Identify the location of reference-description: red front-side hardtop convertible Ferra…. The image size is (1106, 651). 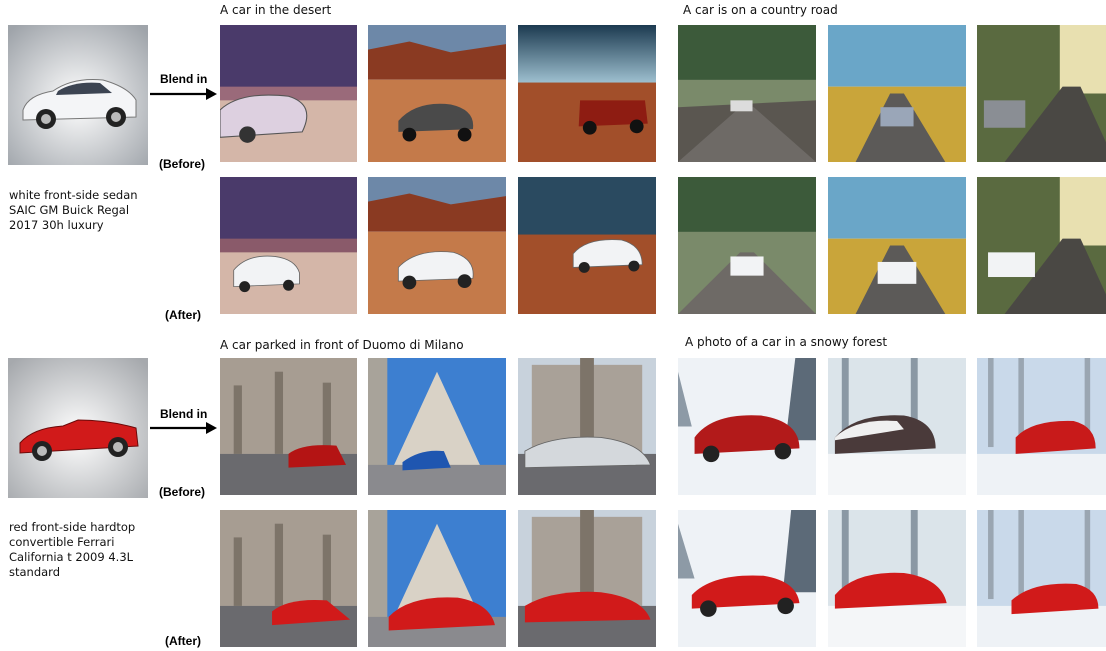
(72, 549).